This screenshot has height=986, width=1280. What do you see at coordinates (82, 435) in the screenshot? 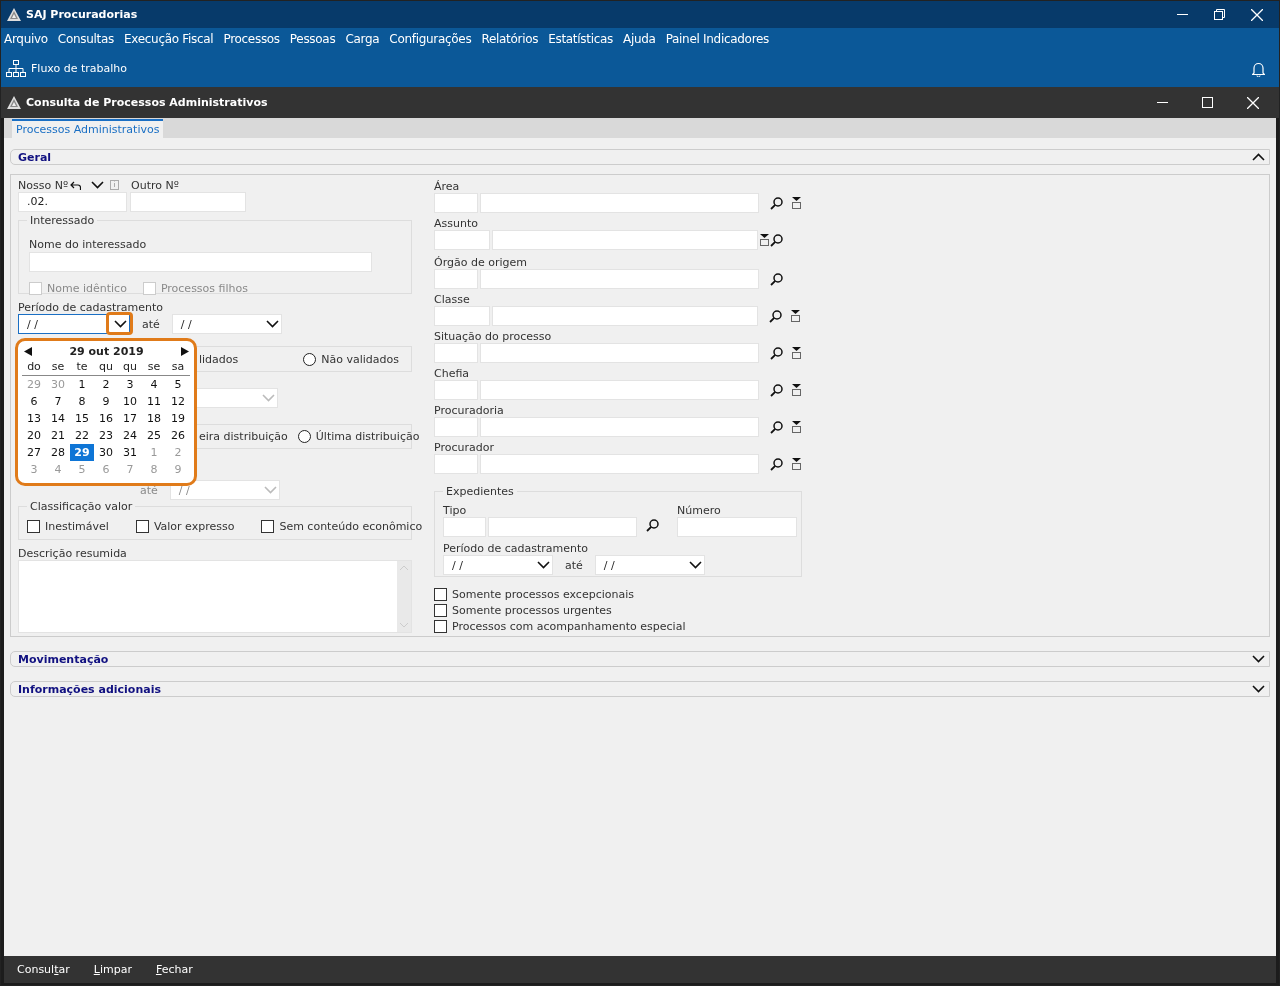
I see `calendar-day: 22` at bounding box center [82, 435].